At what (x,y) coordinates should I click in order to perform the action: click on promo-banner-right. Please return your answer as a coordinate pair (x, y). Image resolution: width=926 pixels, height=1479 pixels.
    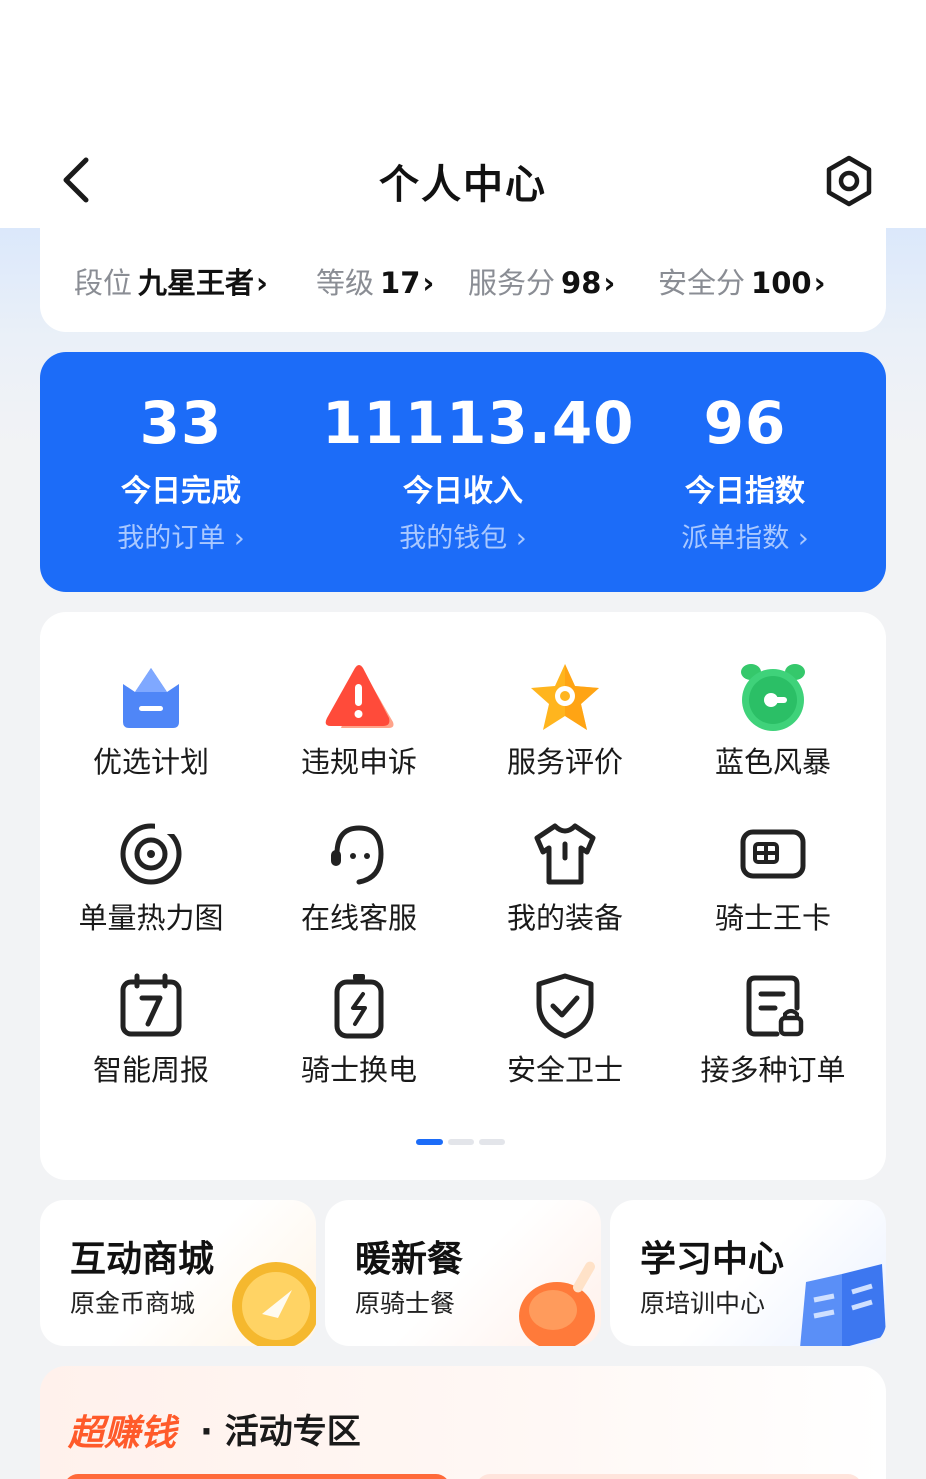
    Looking at the image, I should click on (669, 1476).